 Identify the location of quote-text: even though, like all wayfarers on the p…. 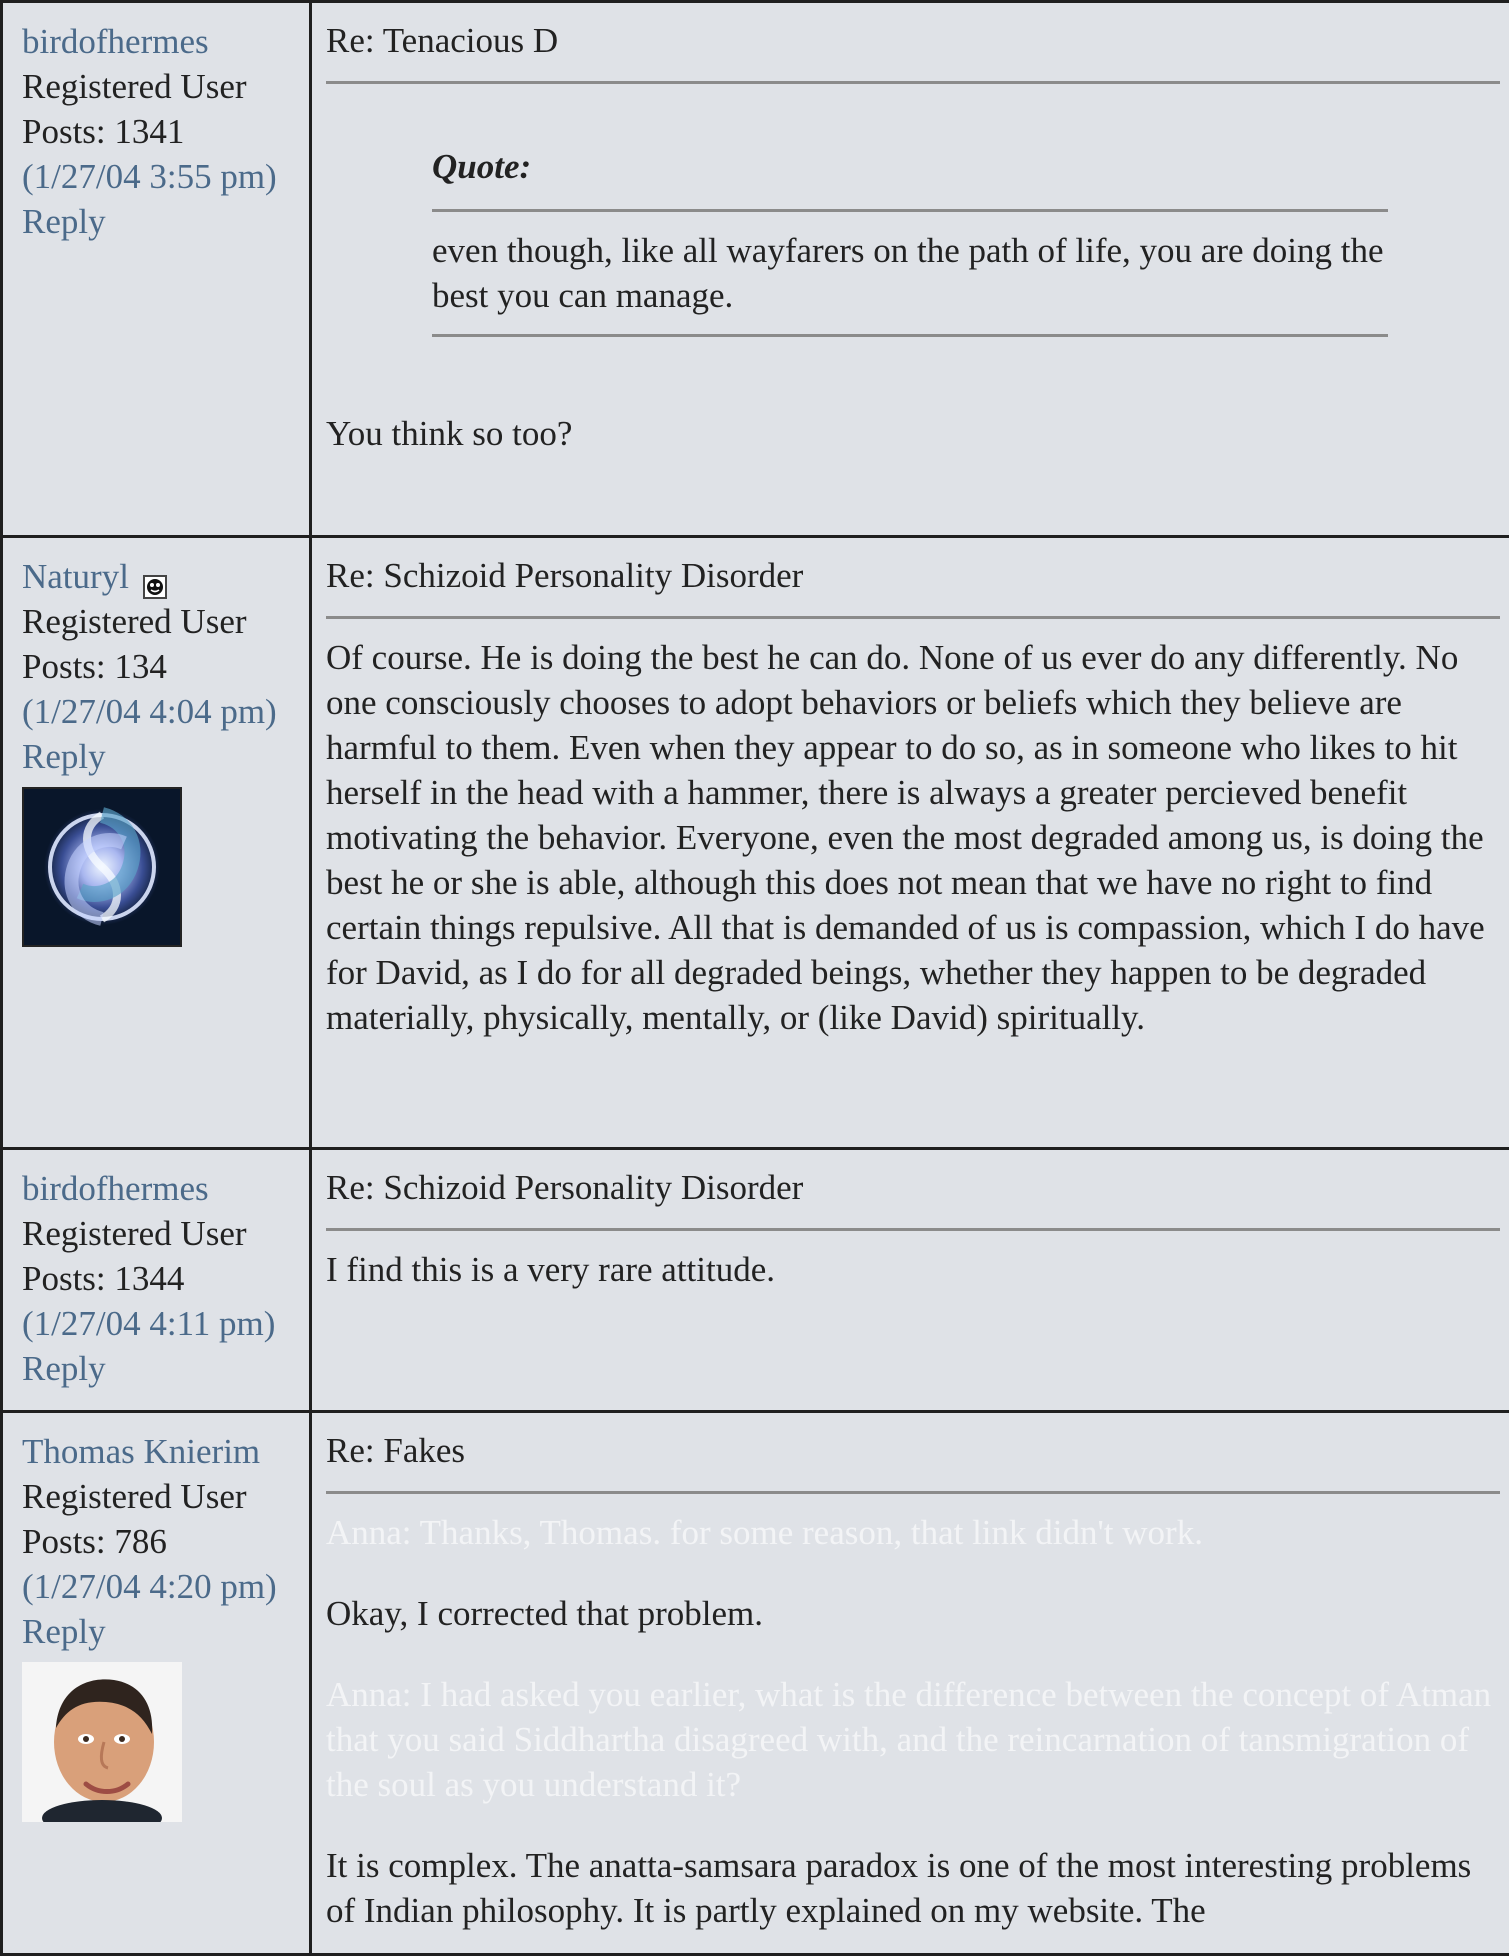
(910, 273).